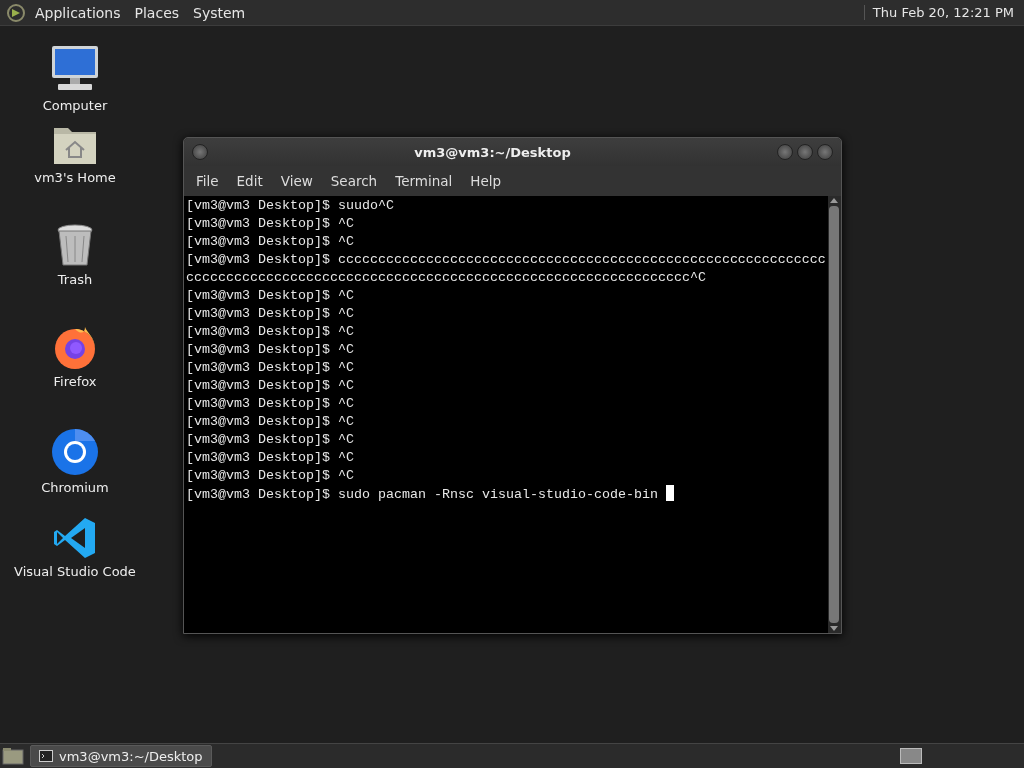  I want to click on desktop-icon-label: Firefox, so click(75, 381).